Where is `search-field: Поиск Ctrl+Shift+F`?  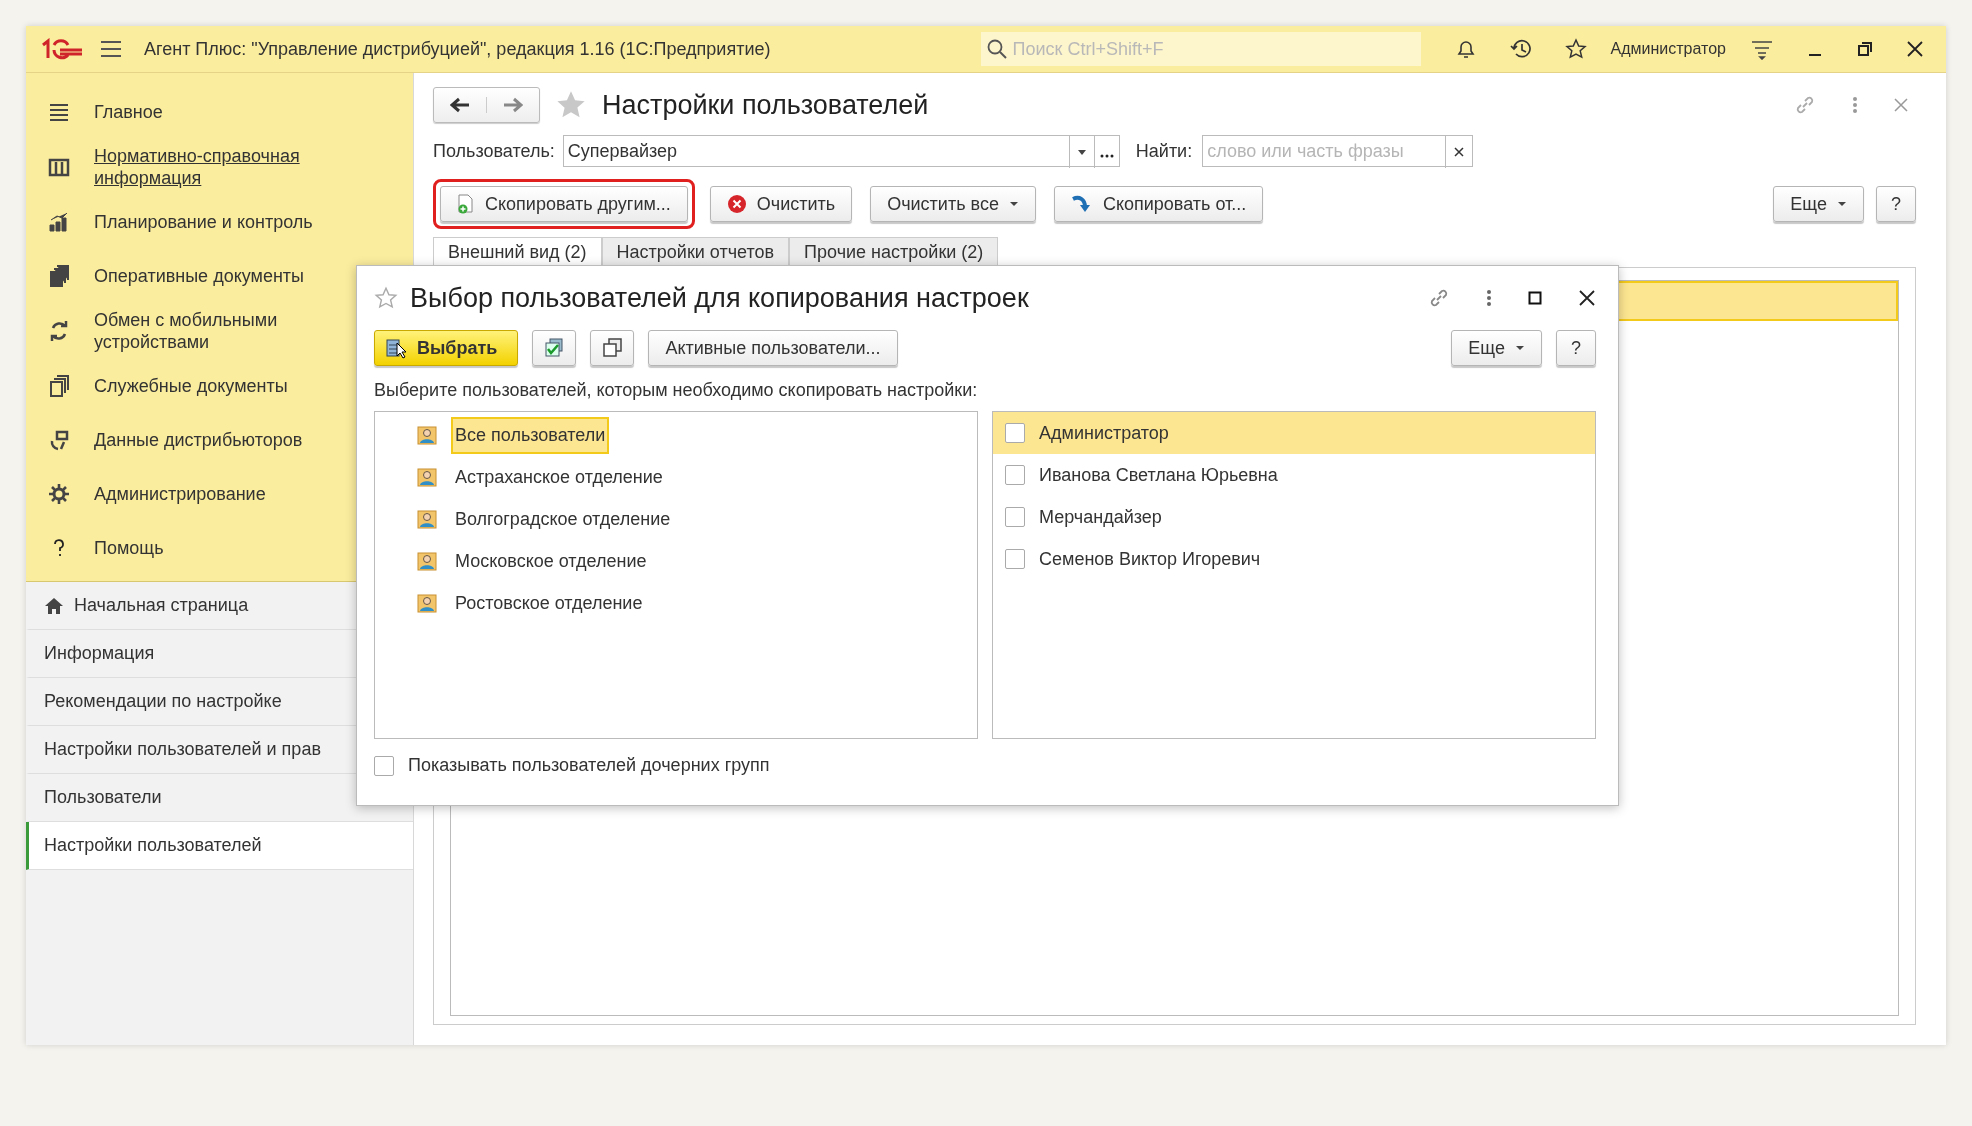 search-field: Поиск Ctrl+Shift+F is located at coordinates (1200, 49).